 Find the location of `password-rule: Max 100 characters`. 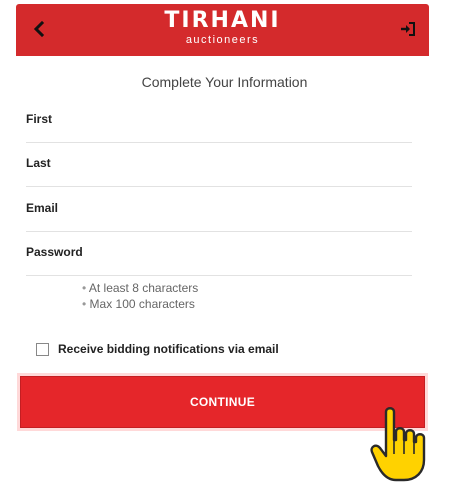

password-rule: Max 100 characters is located at coordinates (140, 304).